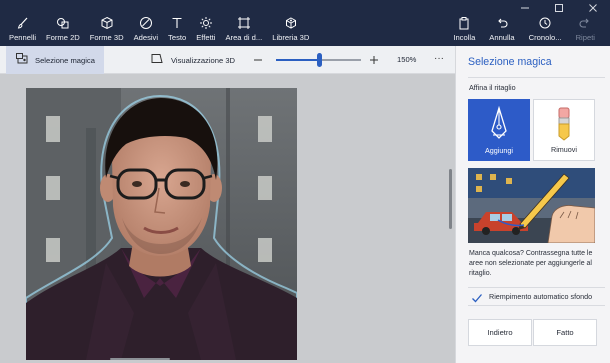 The height and width of the screenshot is (363, 610). Describe the element at coordinates (510, 62) in the screenshot. I see `panel-title: Selezione magica` at that location.